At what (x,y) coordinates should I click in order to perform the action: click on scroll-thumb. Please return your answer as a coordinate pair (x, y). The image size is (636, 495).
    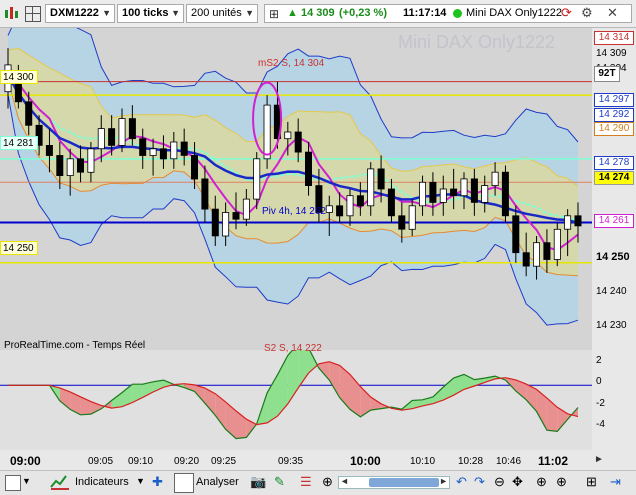
    Looking at the image, I should click on (404, 482).